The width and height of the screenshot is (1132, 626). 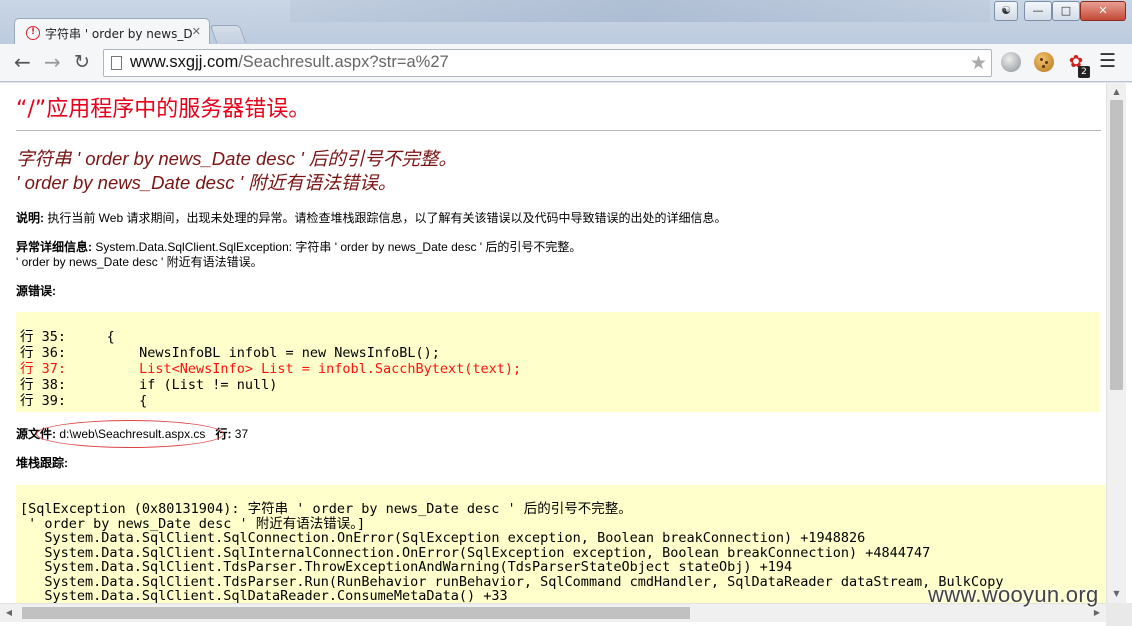 What do you see at coordinates (228, 34) in the screenshot?
I see `new-tab-button` at bounding box center [228, 34].